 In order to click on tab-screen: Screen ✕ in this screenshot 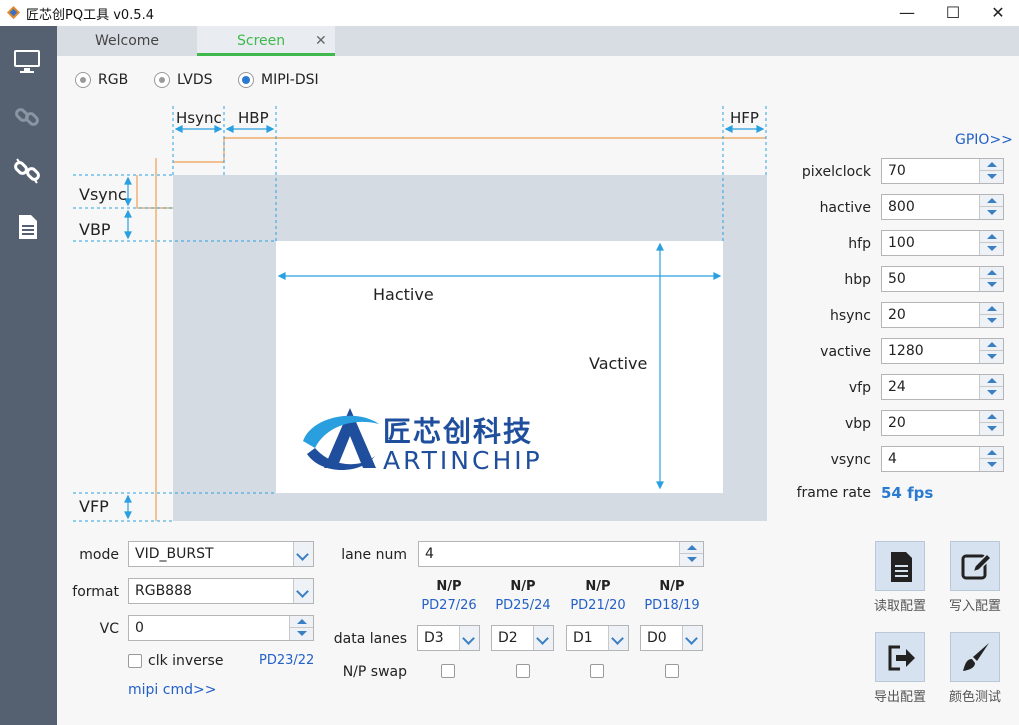, I will do `click(266, 41)`.